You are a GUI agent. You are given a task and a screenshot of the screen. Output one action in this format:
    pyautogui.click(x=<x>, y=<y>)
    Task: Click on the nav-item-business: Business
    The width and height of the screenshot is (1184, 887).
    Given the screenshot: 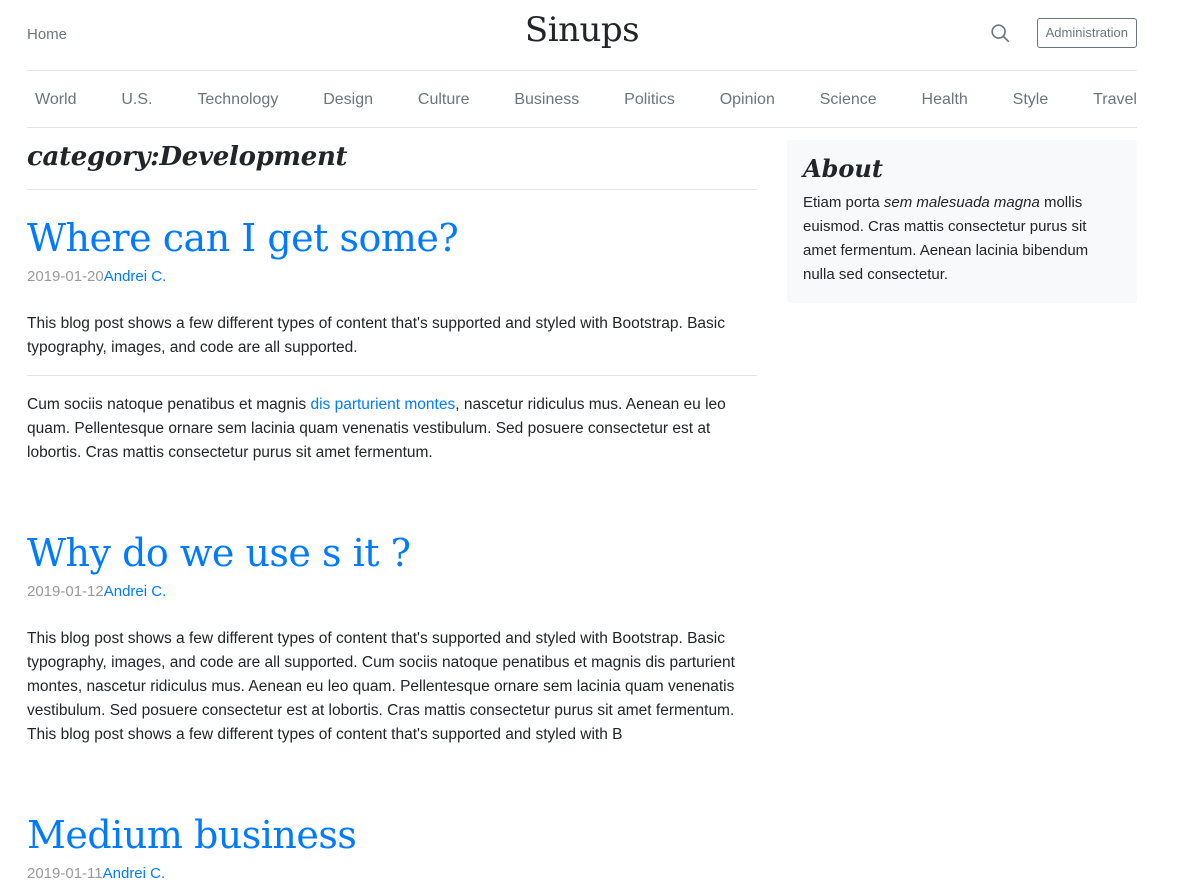 What is the action you would take?
    pyautogui.click(x=546, y=99)
    